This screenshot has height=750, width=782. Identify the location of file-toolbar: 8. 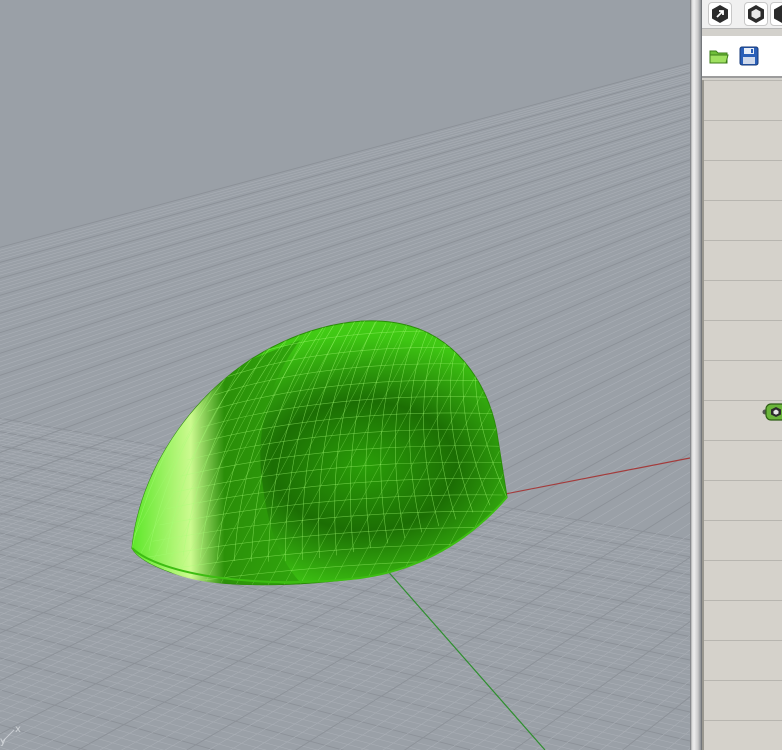
(742, 68).